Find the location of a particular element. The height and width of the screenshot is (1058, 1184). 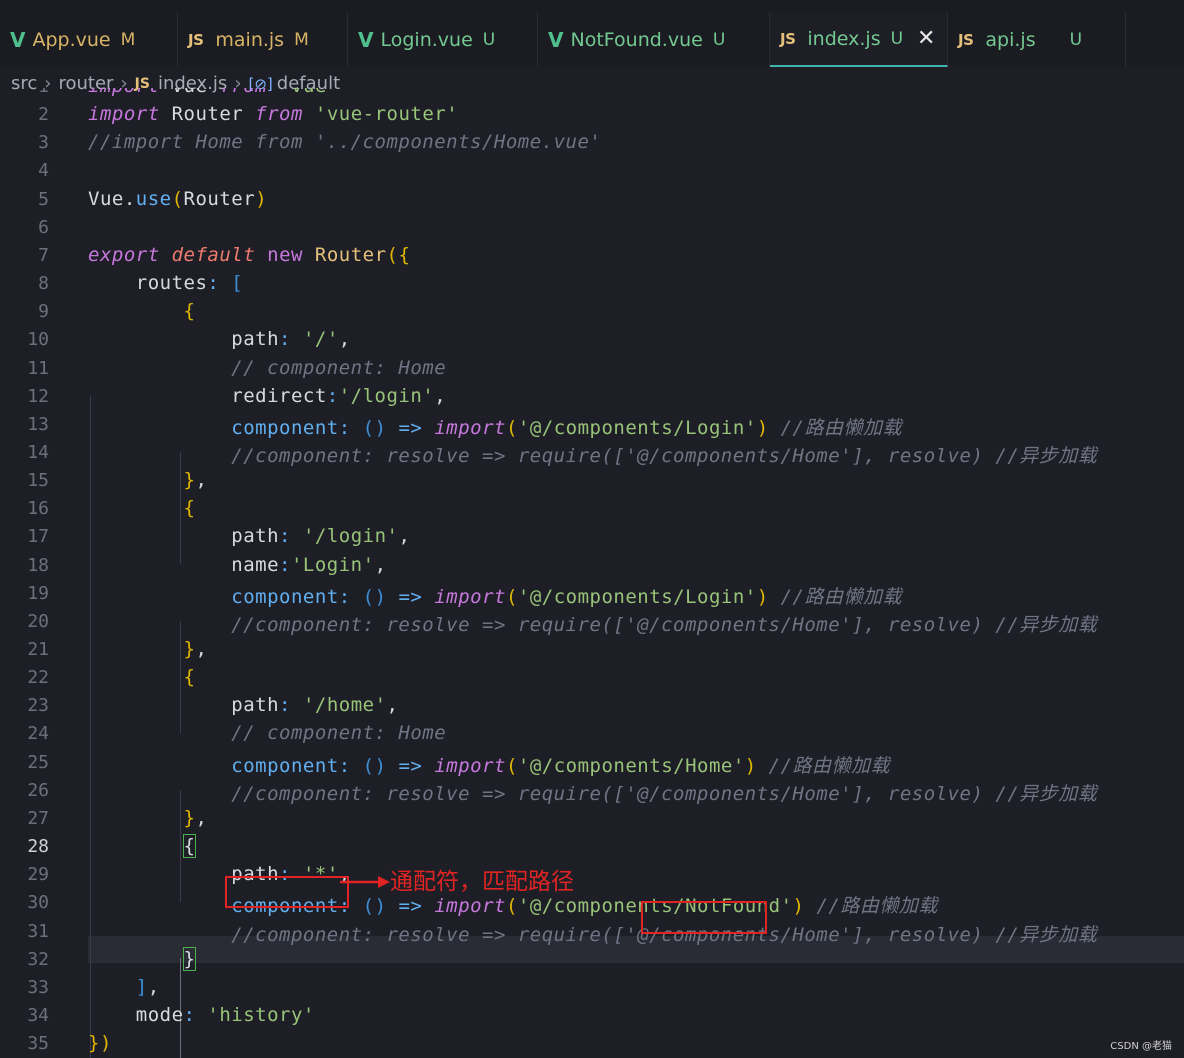

code-token: [ is located at coordinates (237, 283).